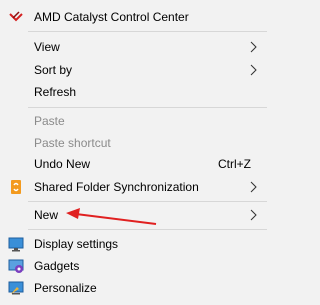 The height and width of the screenshot is (305, 320). Describe the element at coordinates (134, 266) in the screenshot. I see `menu-item-gadgets: Gadgets` at that location.